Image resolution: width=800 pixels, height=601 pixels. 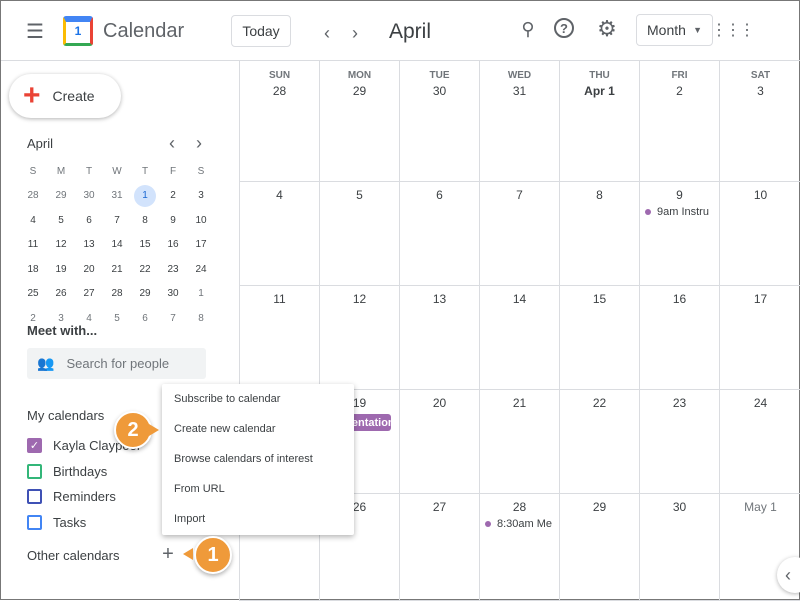 I want to click on day-cell: 7, so click(x=519, y=234).